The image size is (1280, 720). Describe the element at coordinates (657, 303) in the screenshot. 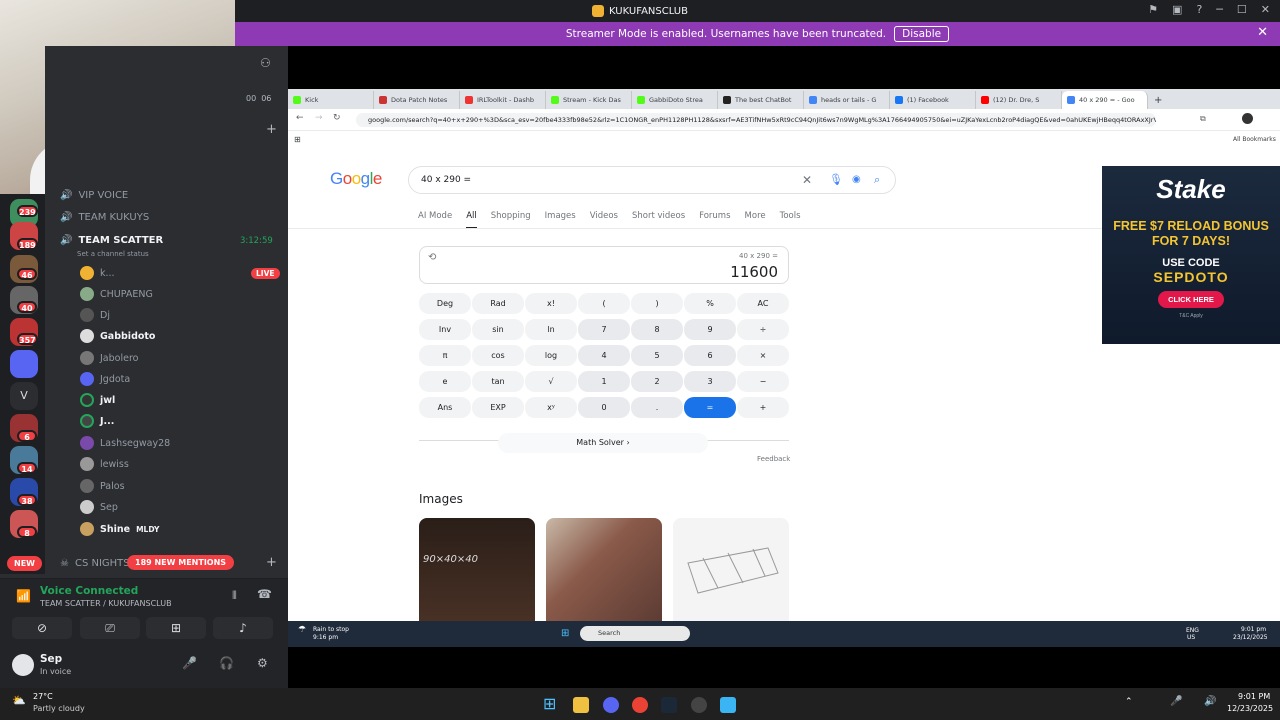

I see `calc-key: )` at that location.